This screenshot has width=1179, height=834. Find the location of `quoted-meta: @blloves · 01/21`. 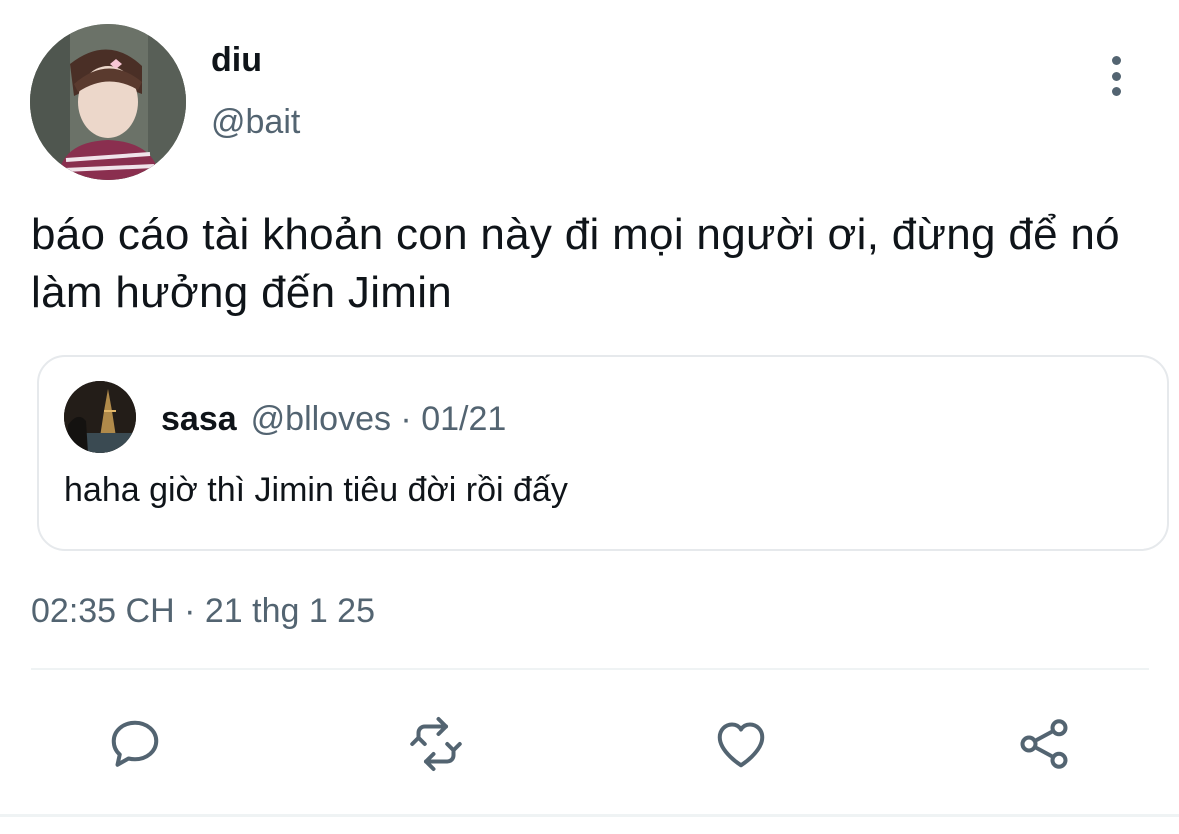

quoted-meta: @blloves · 01/21 is located at coordinates (378, 419).